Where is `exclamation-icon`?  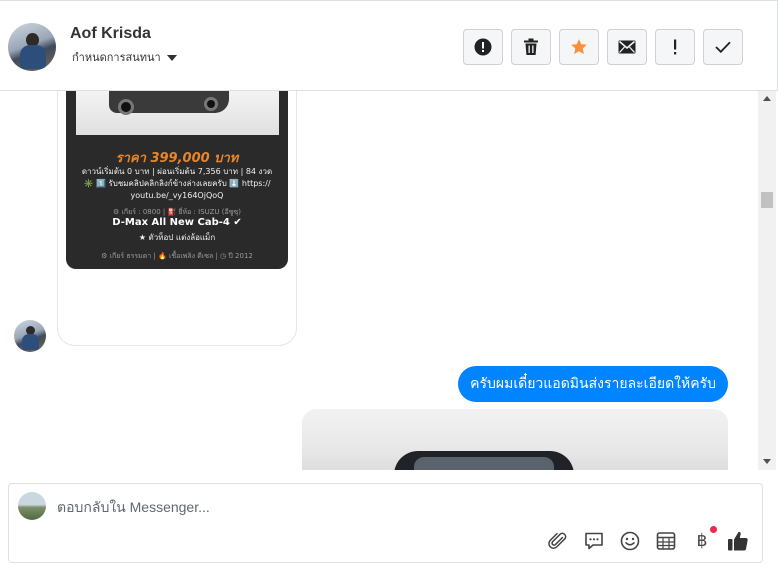 exclamation-icon is located at coordinates (675, 47).